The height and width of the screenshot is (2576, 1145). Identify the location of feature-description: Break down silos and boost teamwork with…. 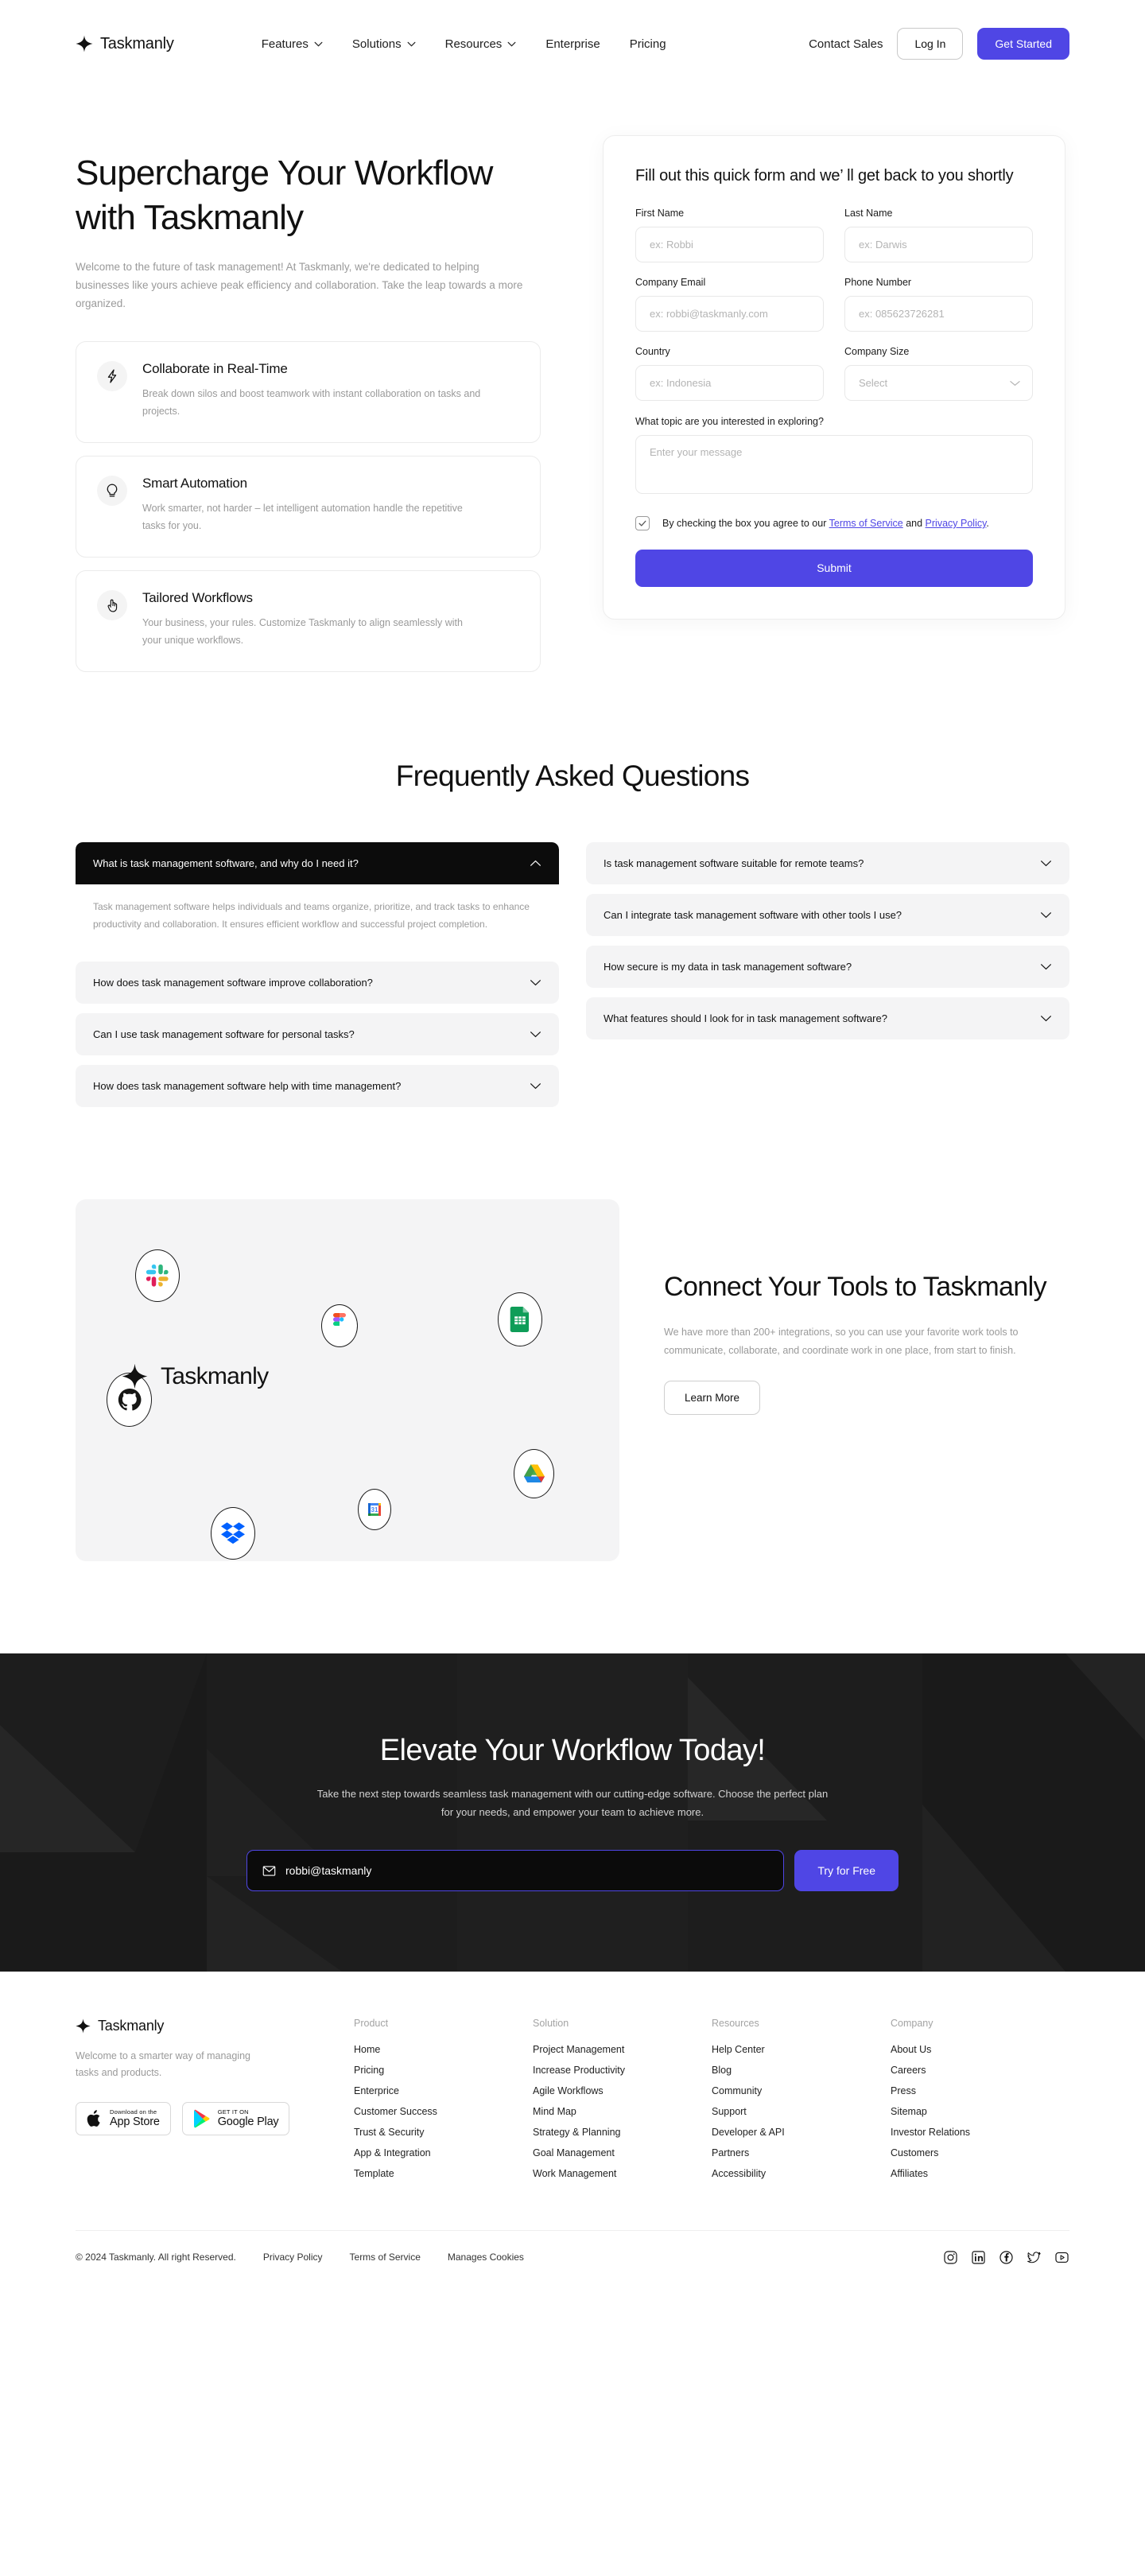
(311, 403).